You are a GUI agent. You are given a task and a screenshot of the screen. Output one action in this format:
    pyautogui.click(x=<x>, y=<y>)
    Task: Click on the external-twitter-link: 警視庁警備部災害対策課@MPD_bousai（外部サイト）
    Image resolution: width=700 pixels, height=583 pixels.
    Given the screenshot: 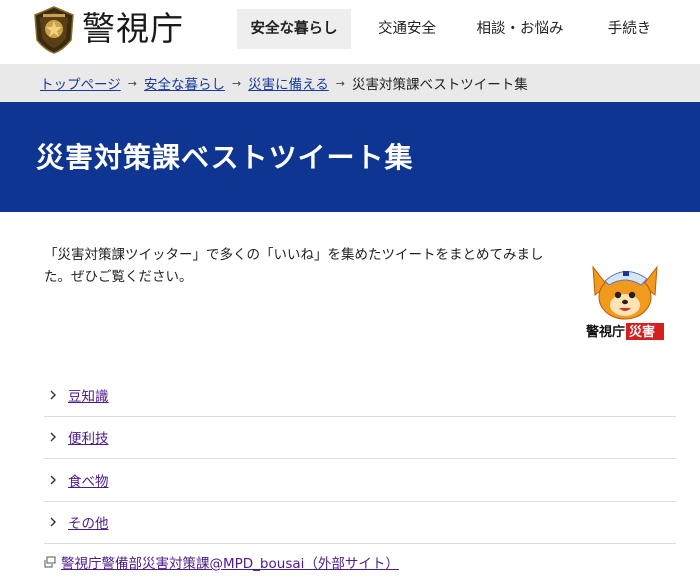 What is the action you would take?
    pyautogui.click(x=221, y=562)
    